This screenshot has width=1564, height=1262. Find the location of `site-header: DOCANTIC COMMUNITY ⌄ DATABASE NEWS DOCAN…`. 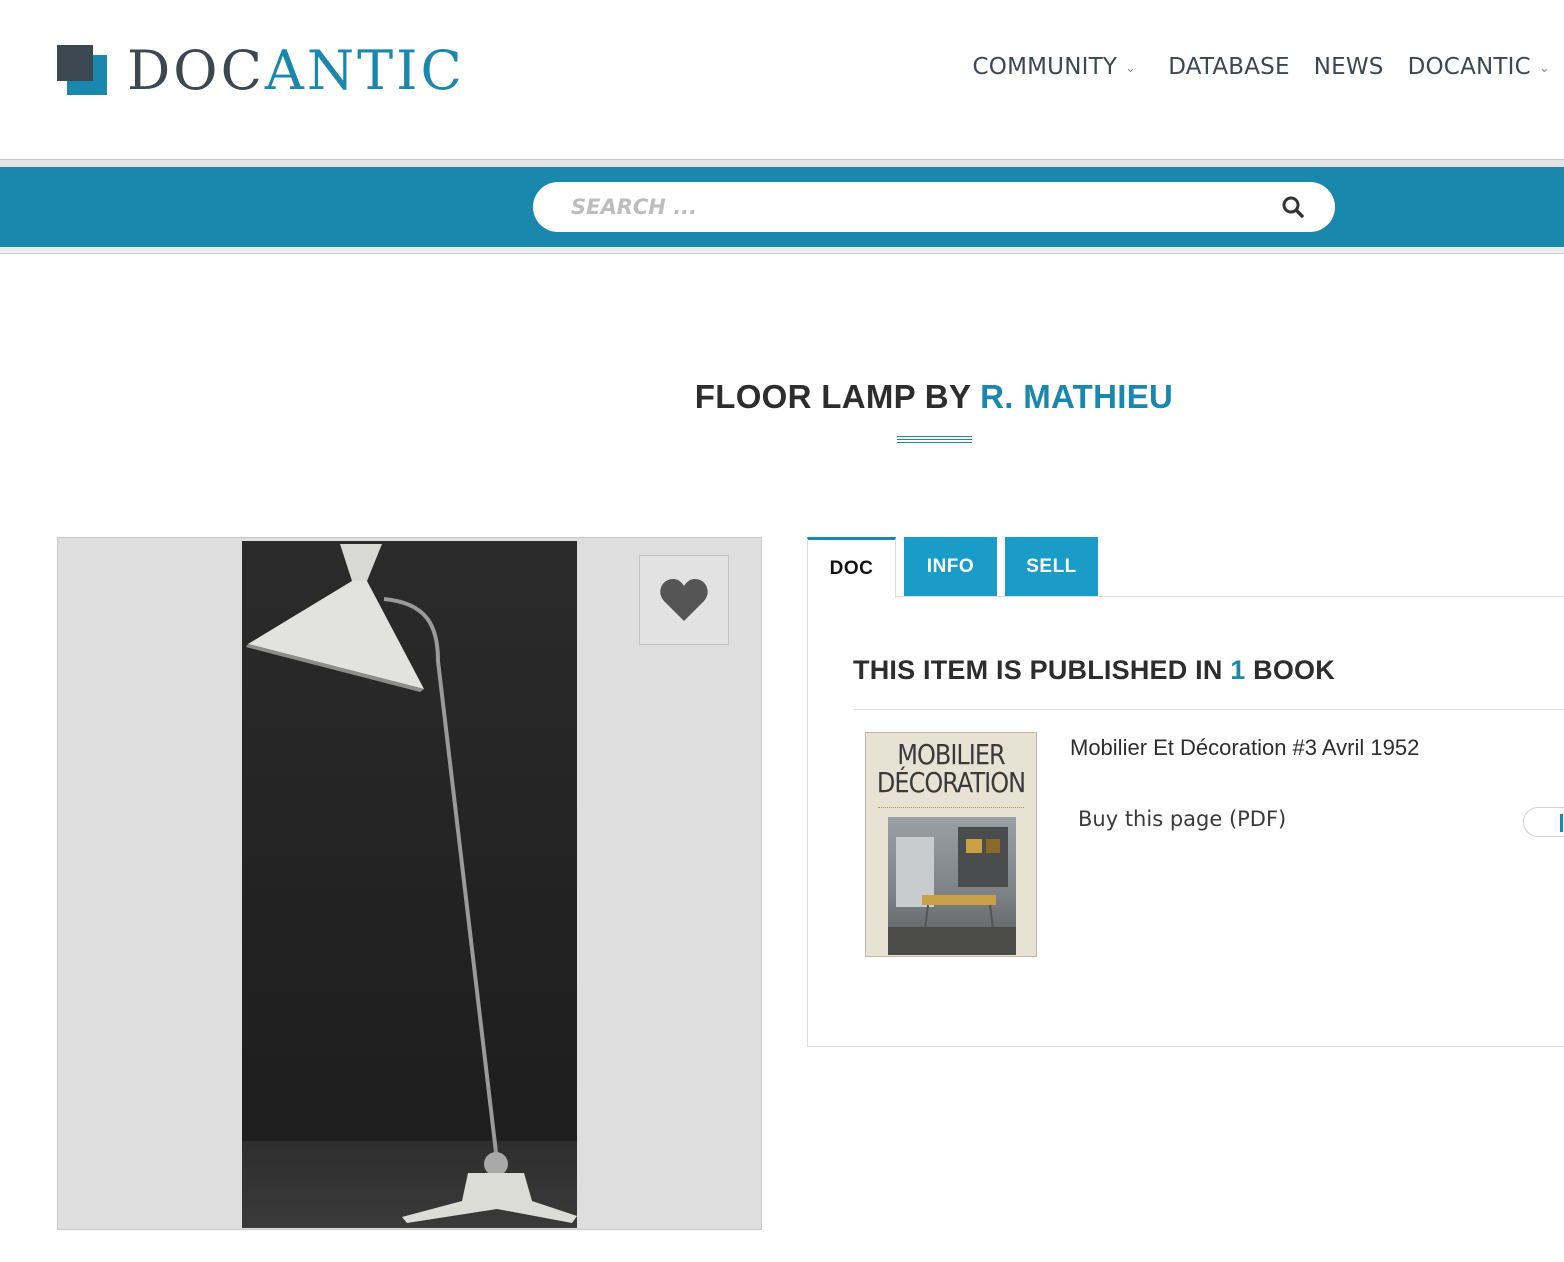

site-header: DOCANTIC COMMUNITY ⌄ DATABASE NEWS DOCAN… is located at coordinates (782, 80).